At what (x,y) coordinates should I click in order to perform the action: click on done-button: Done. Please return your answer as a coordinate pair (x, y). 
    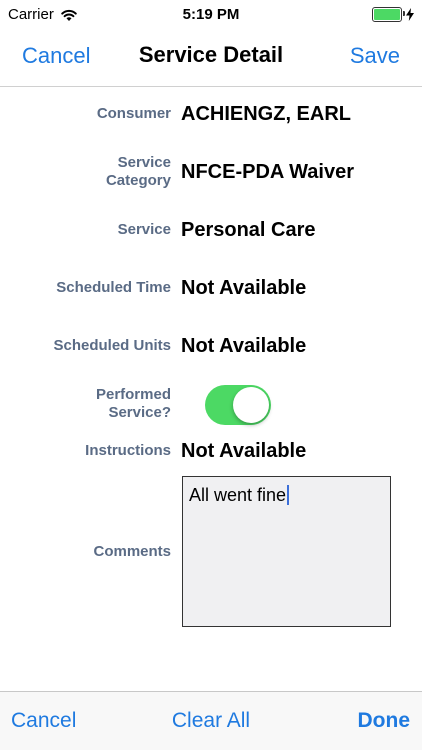
    Looking at the image, I should click on (384, 721).